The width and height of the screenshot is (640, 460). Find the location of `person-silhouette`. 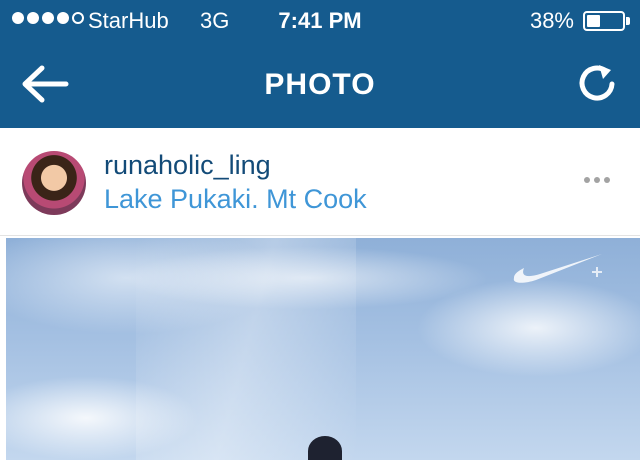

person-silhouette is located at coordinates (325, 448).